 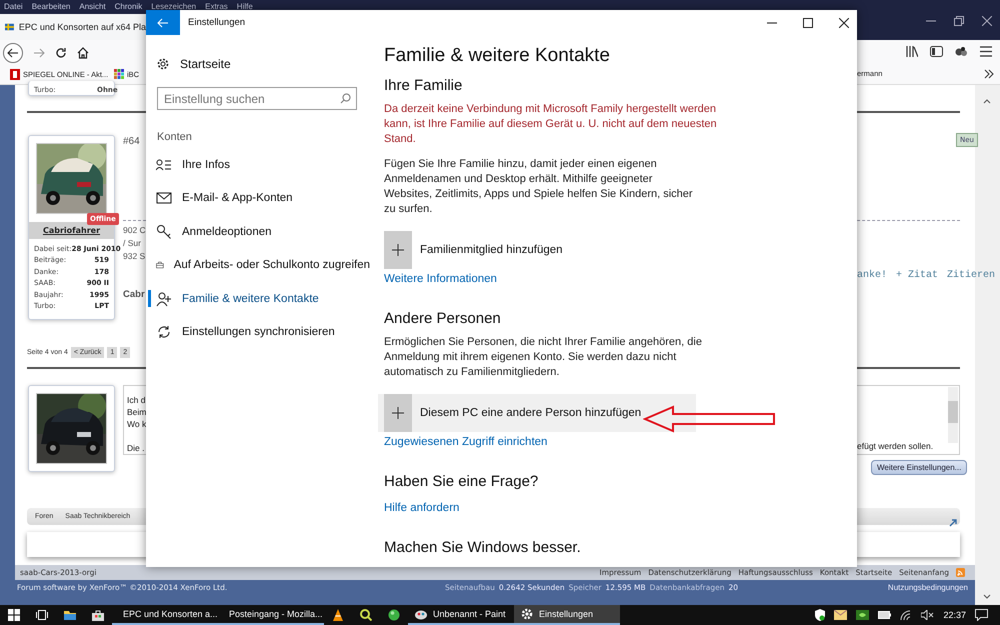 What do you see at coordinates (163, 64) in the screenshot?
I see `settings-icon` at bounding box center [163, 64].